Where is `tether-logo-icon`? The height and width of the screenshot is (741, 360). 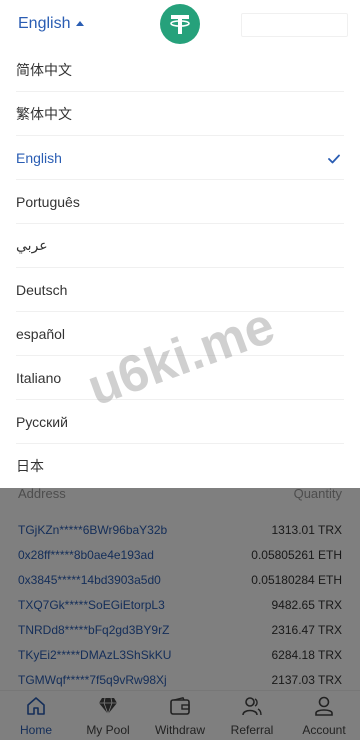
tether-logo-icon is located at coordinates (180, 24).